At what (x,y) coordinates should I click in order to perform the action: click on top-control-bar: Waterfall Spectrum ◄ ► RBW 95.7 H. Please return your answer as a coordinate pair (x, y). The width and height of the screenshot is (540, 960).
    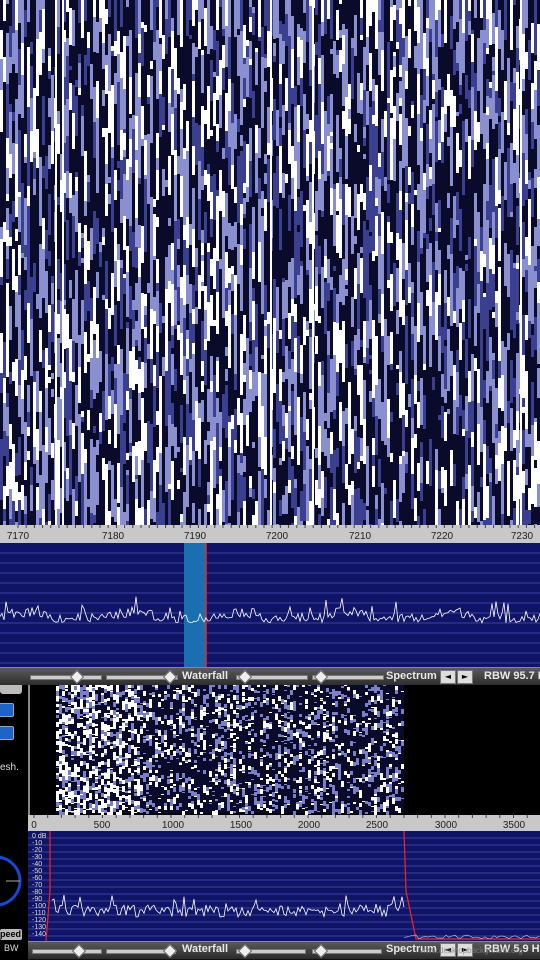
    Looking at the image, I should click on (270, 677).